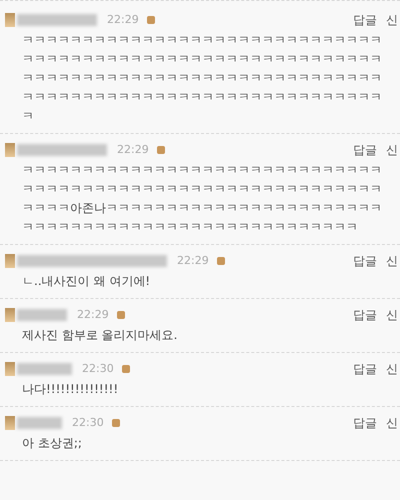  What do you see at coordinates (202, 208) in the screenshot?
I see `comment-text: ㅋㅋㅋㅋ아존나ㅋㅋㅋㅋㅋㅋㅋㅋㅋㅋㅋㅋㅋㅋㅋㅋㅋㅋㅋㅋㅋㅋㅋ` at bounding box center [202, 208].